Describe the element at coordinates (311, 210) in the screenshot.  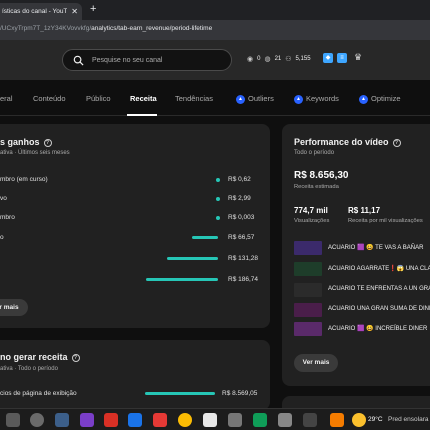
I see `performance-views: 774,7 mil` at that location.